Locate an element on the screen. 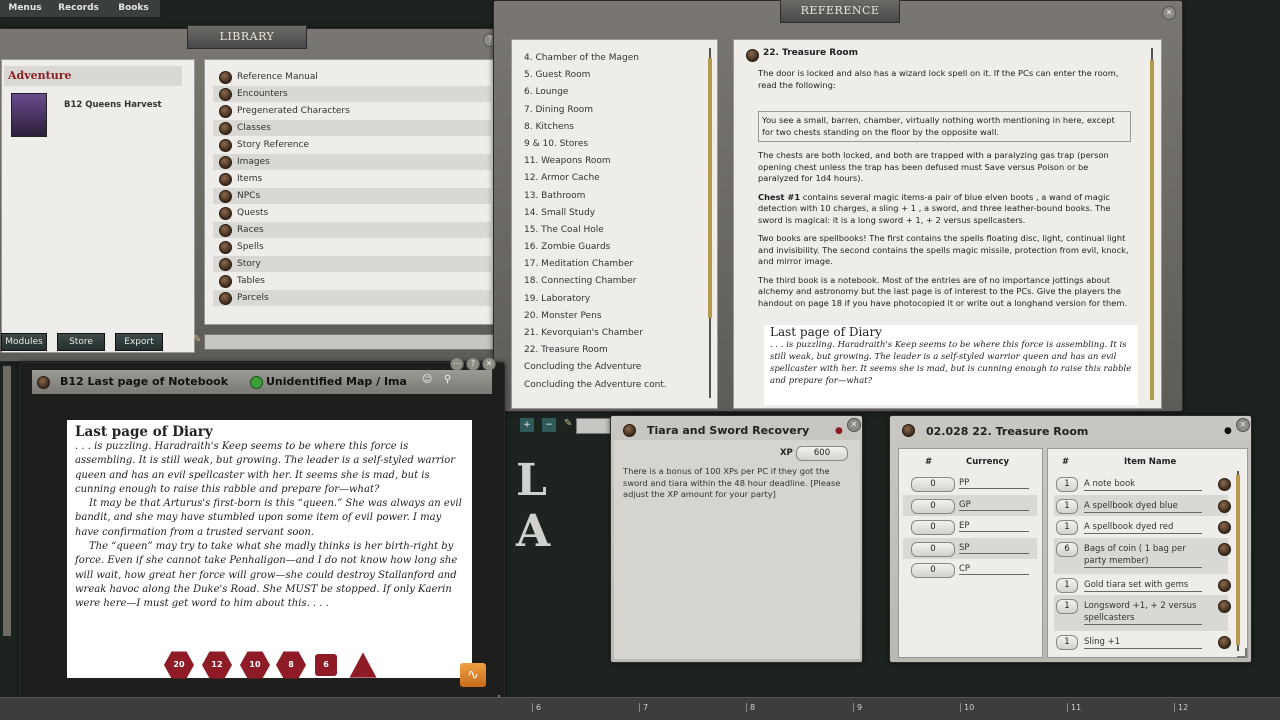 The image size is (1280, 720). d8-die: 8 is located at coordinates (291, 665).